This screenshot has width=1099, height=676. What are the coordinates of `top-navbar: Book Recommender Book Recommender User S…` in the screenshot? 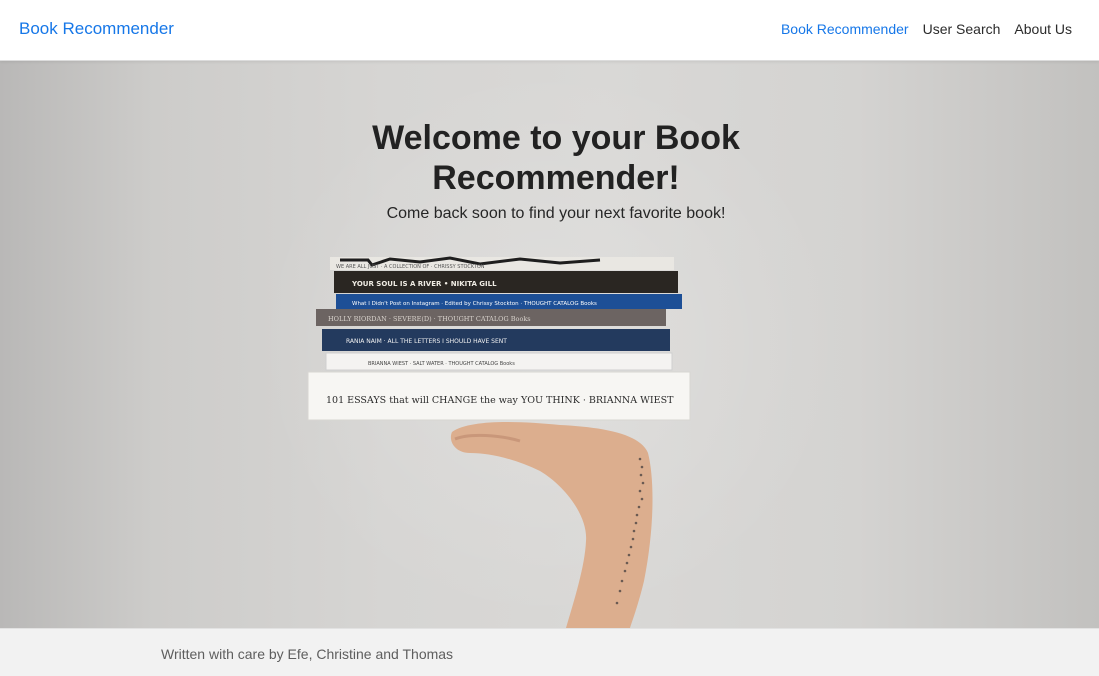 It's located at (549, 30).